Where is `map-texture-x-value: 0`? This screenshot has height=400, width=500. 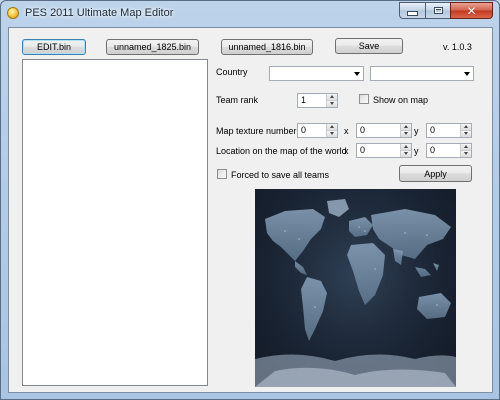
map-texture-x-value: 0 is located at coordinates (363, 130).